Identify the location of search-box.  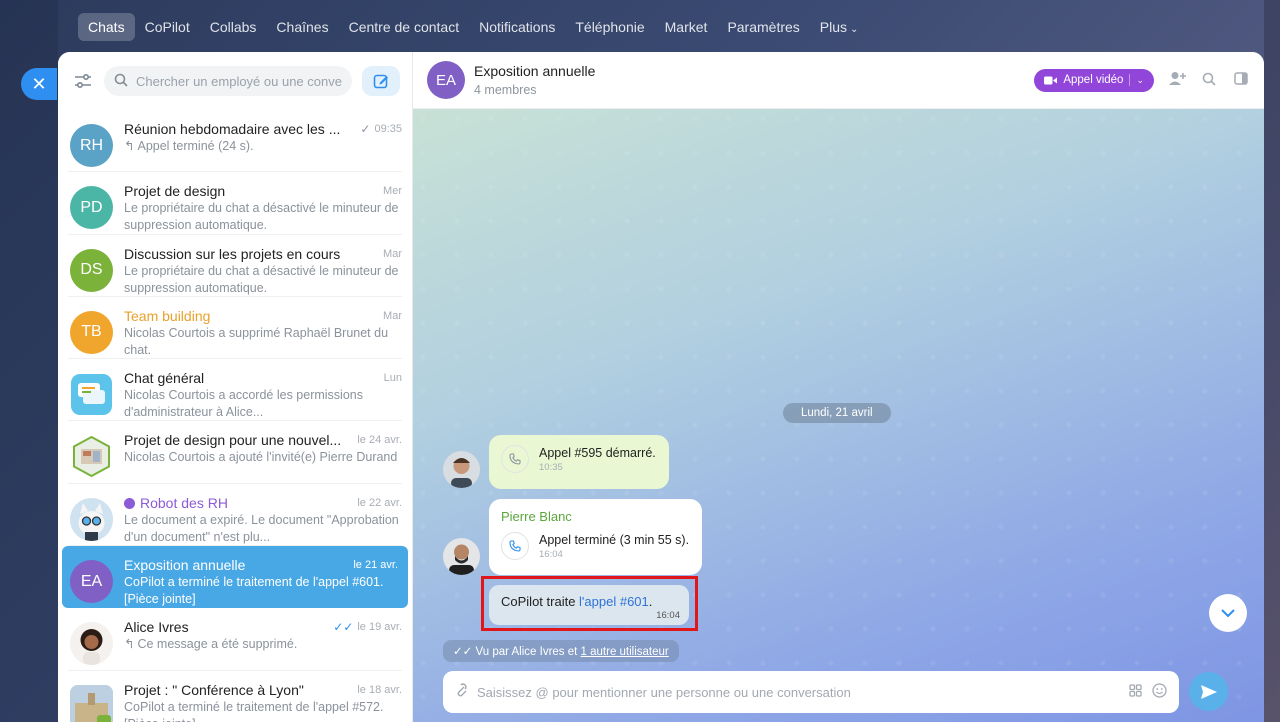
(228, 81).